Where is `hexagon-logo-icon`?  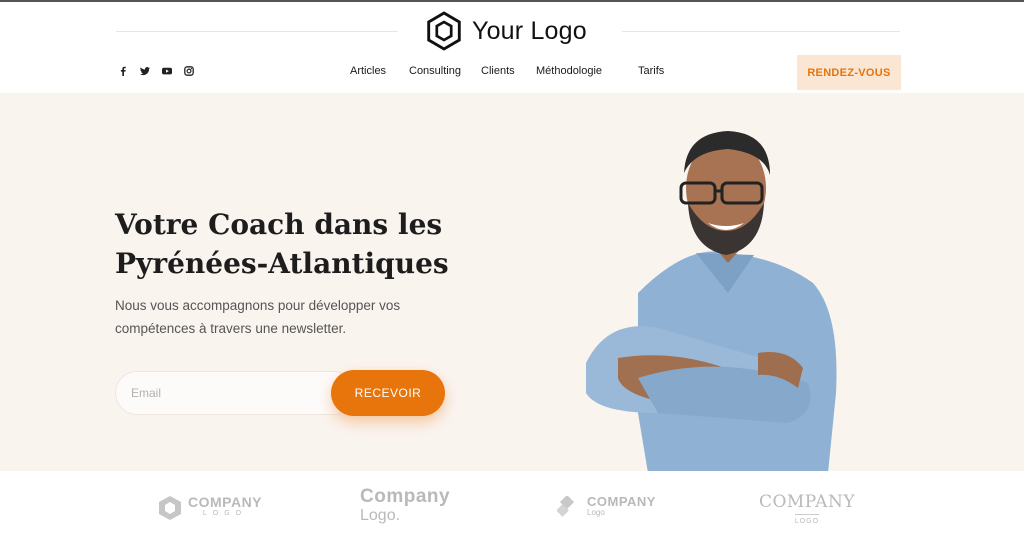
hexagon-logo-icon is located at coordinates (444, 31).